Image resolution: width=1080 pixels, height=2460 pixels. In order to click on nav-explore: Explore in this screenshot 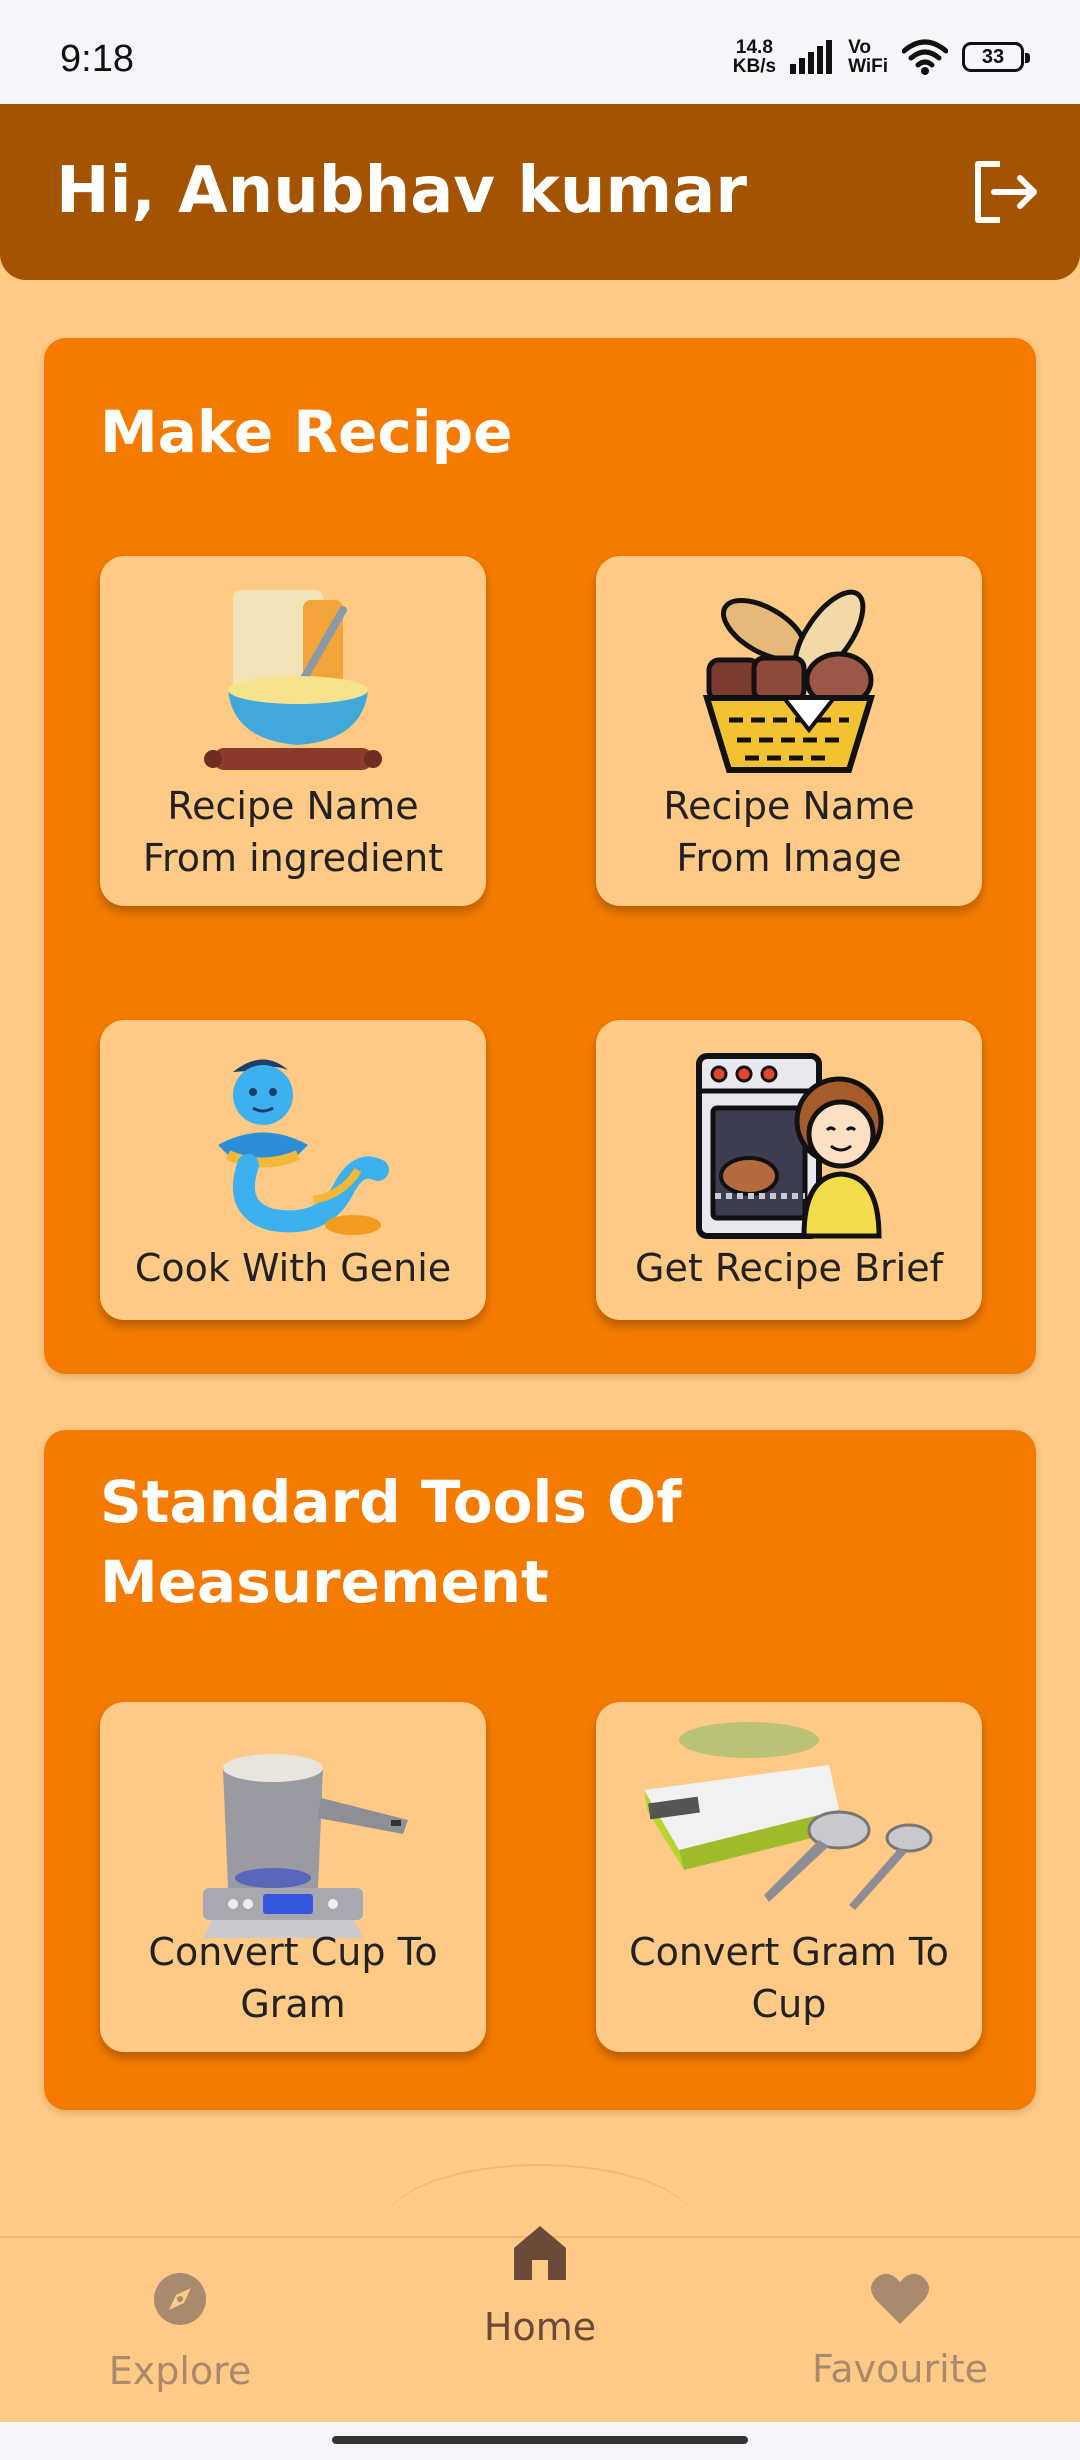, I will do `click(180, 2333)`.